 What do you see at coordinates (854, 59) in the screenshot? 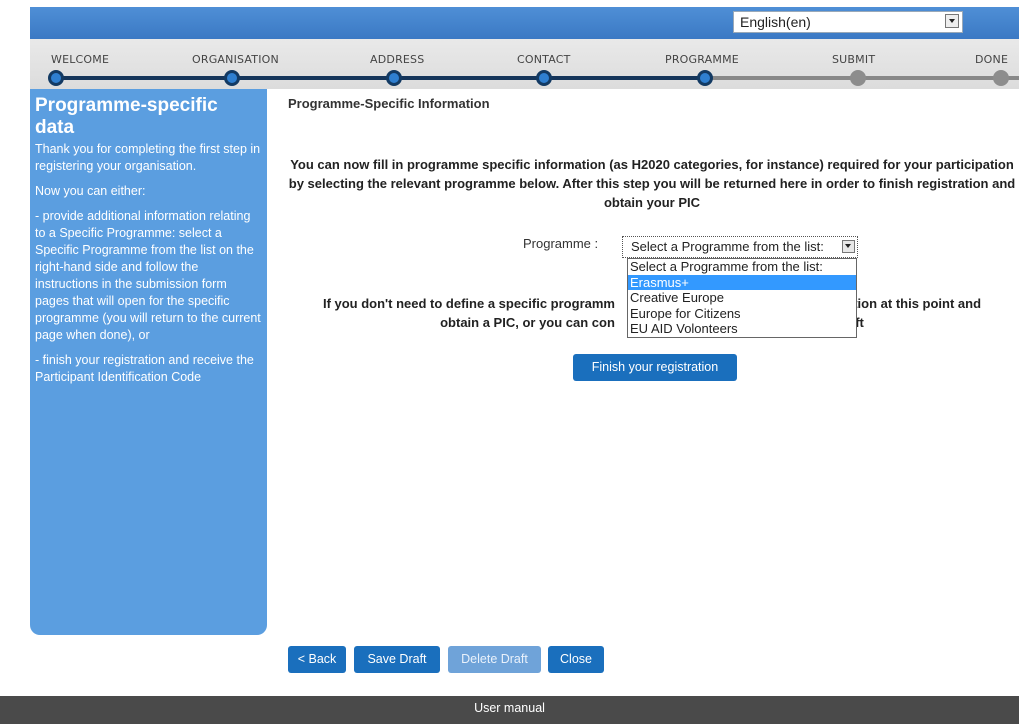
I see `step-submit: SUBMIT` at bounding box center [854, 59].